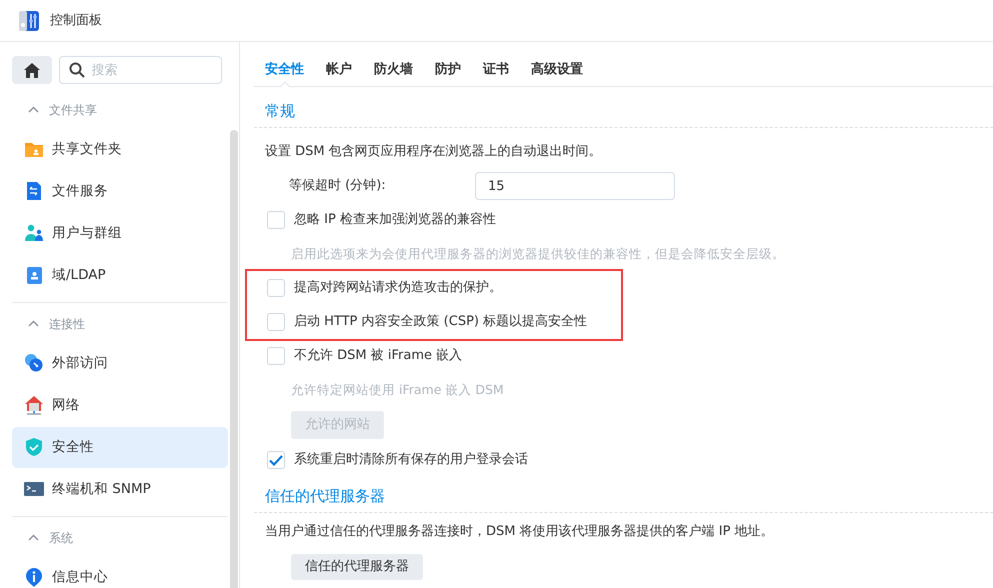  I want to click on sidebar-item: 信息中心, so click(120, 572).